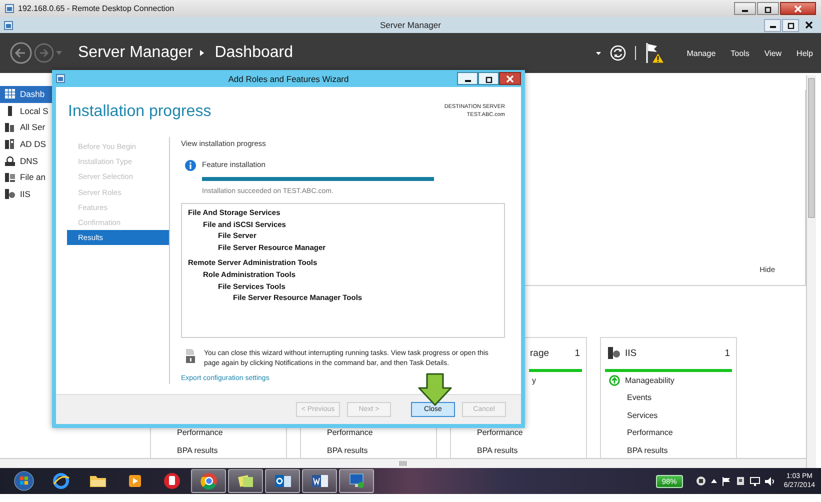 The image size is (821, 502). I want to click on sidebar-item: All Ser, so click(28, 127).